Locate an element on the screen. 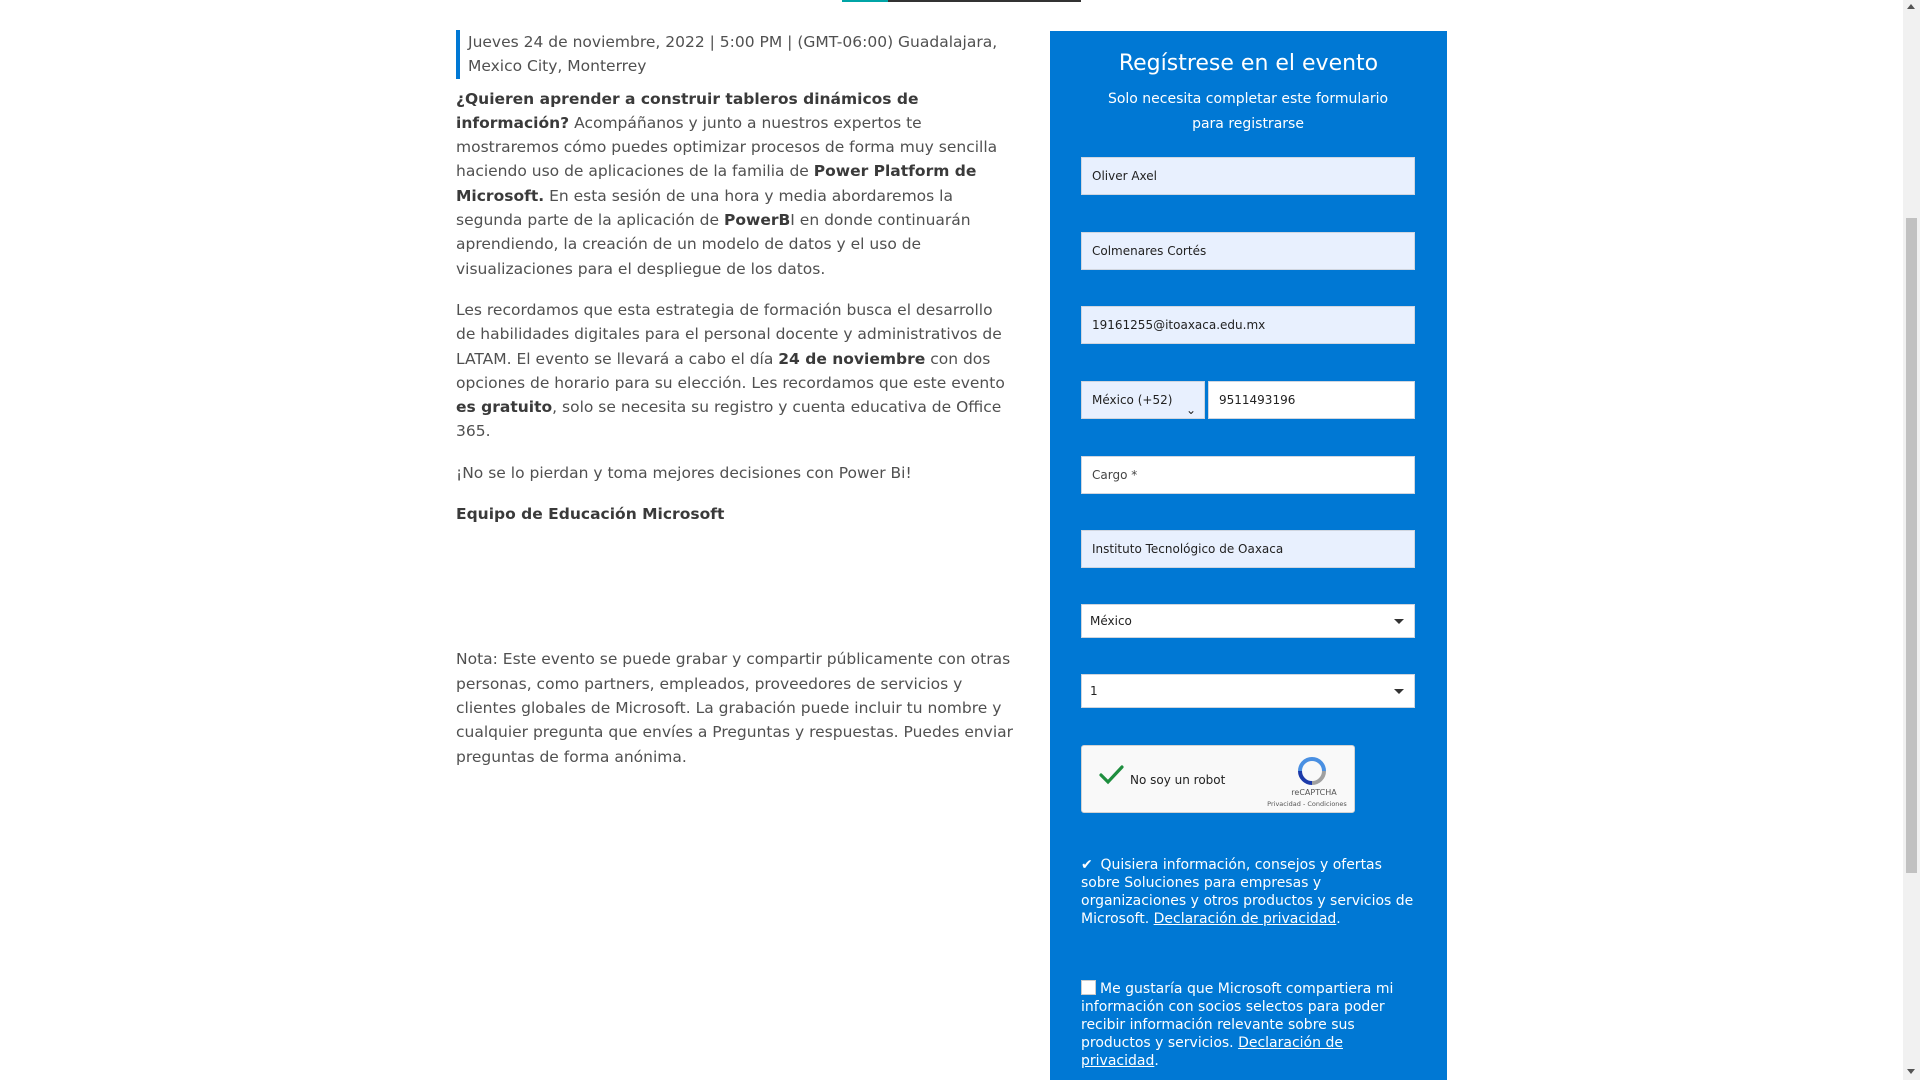 The image size is (1920, 1080). job-title-field: Cargo * is located at coordinates (1248, 475).